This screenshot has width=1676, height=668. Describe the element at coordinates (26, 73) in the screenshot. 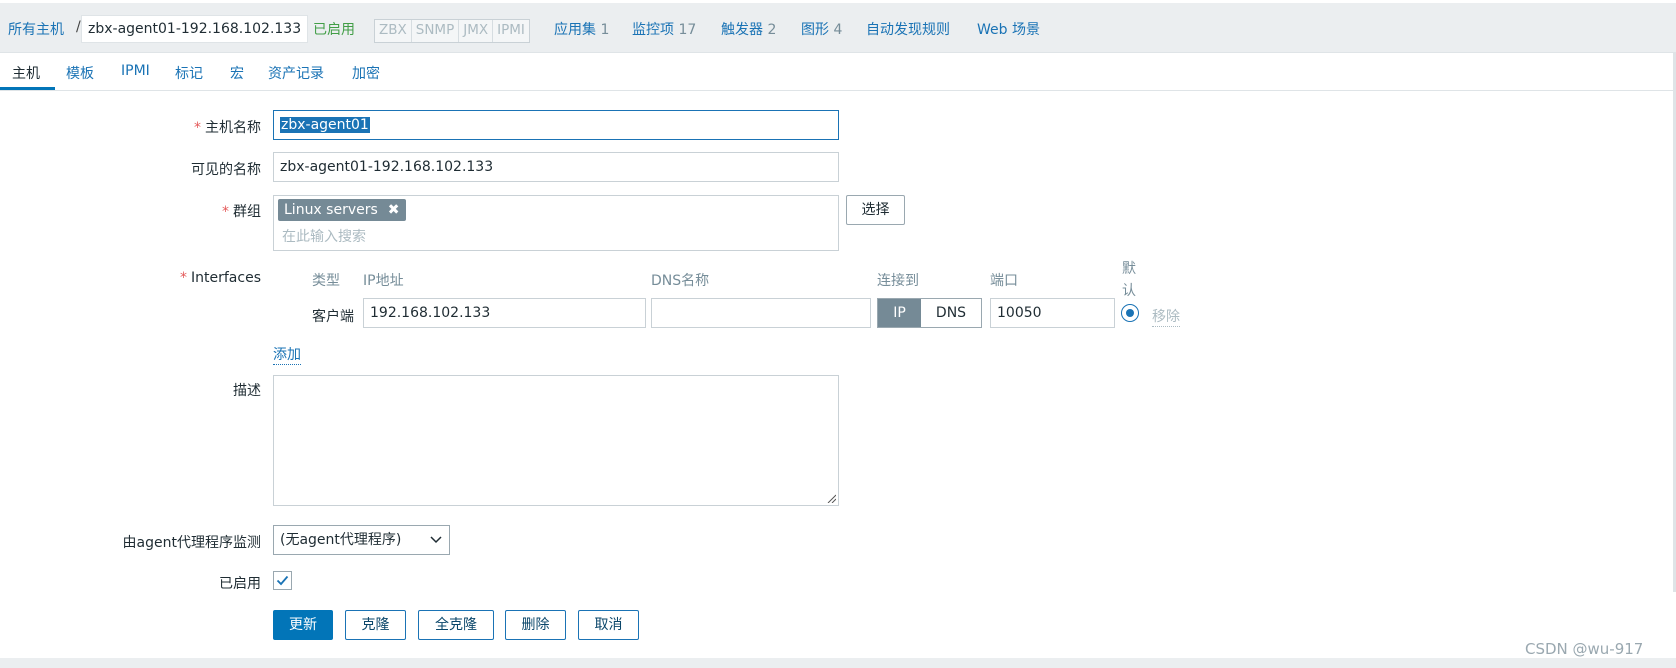

I see `tab-host: 主机` at that location.